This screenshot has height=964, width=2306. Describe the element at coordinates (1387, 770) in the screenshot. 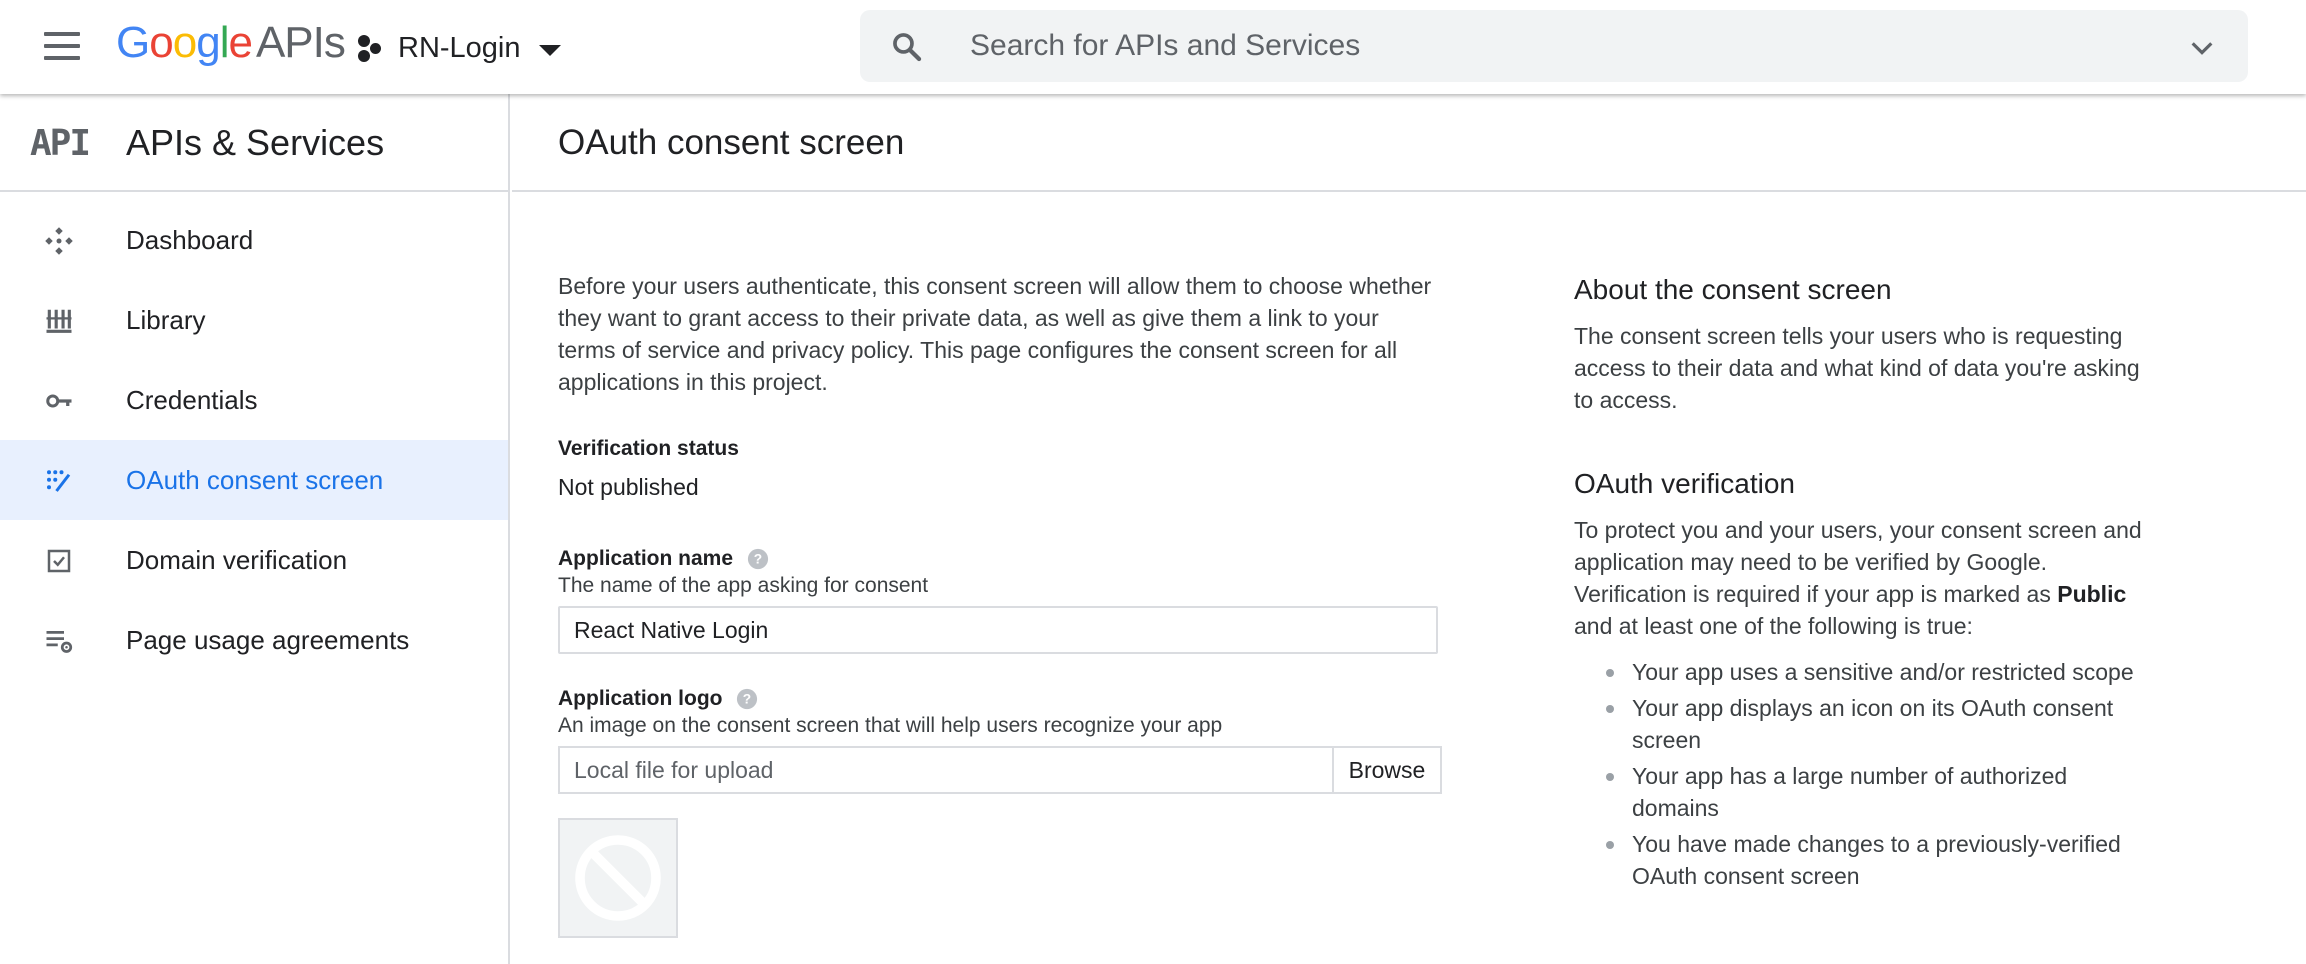

I see `browse-button: Browse` at that location.